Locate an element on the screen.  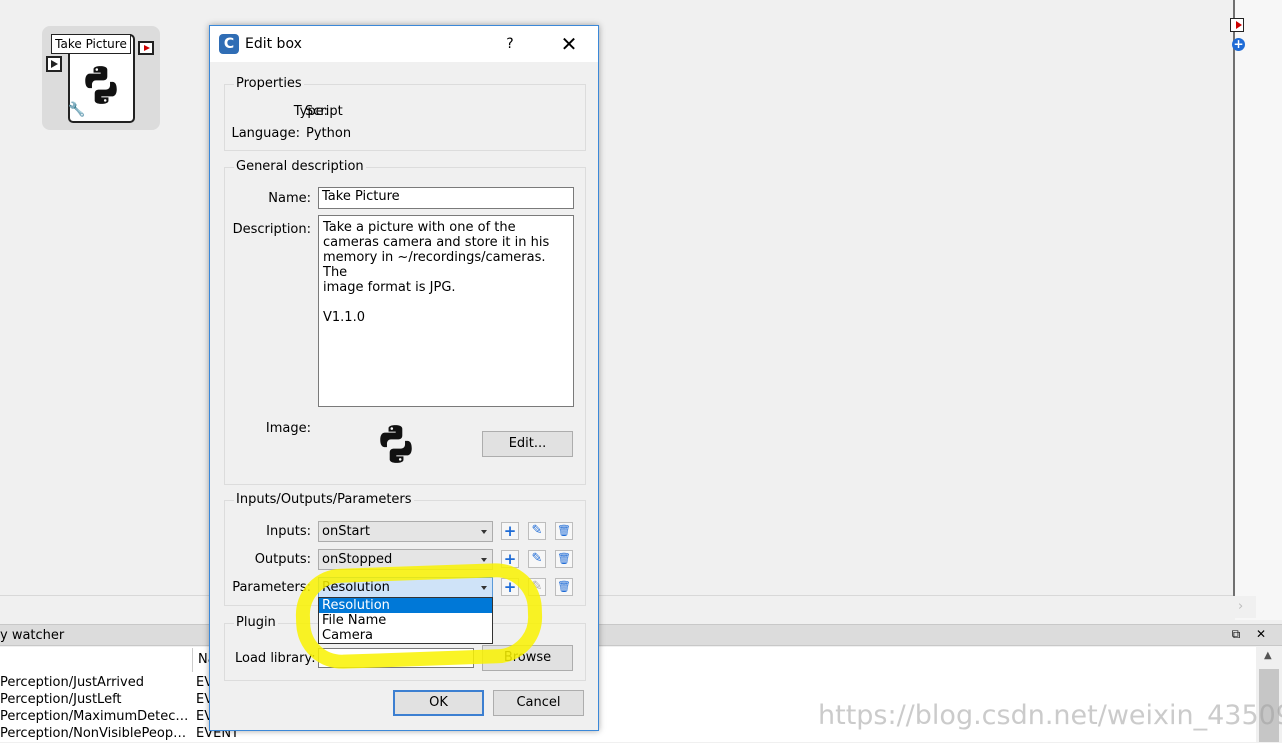
outputs-selected-value: onStopped is located at coordinates (357, 559).